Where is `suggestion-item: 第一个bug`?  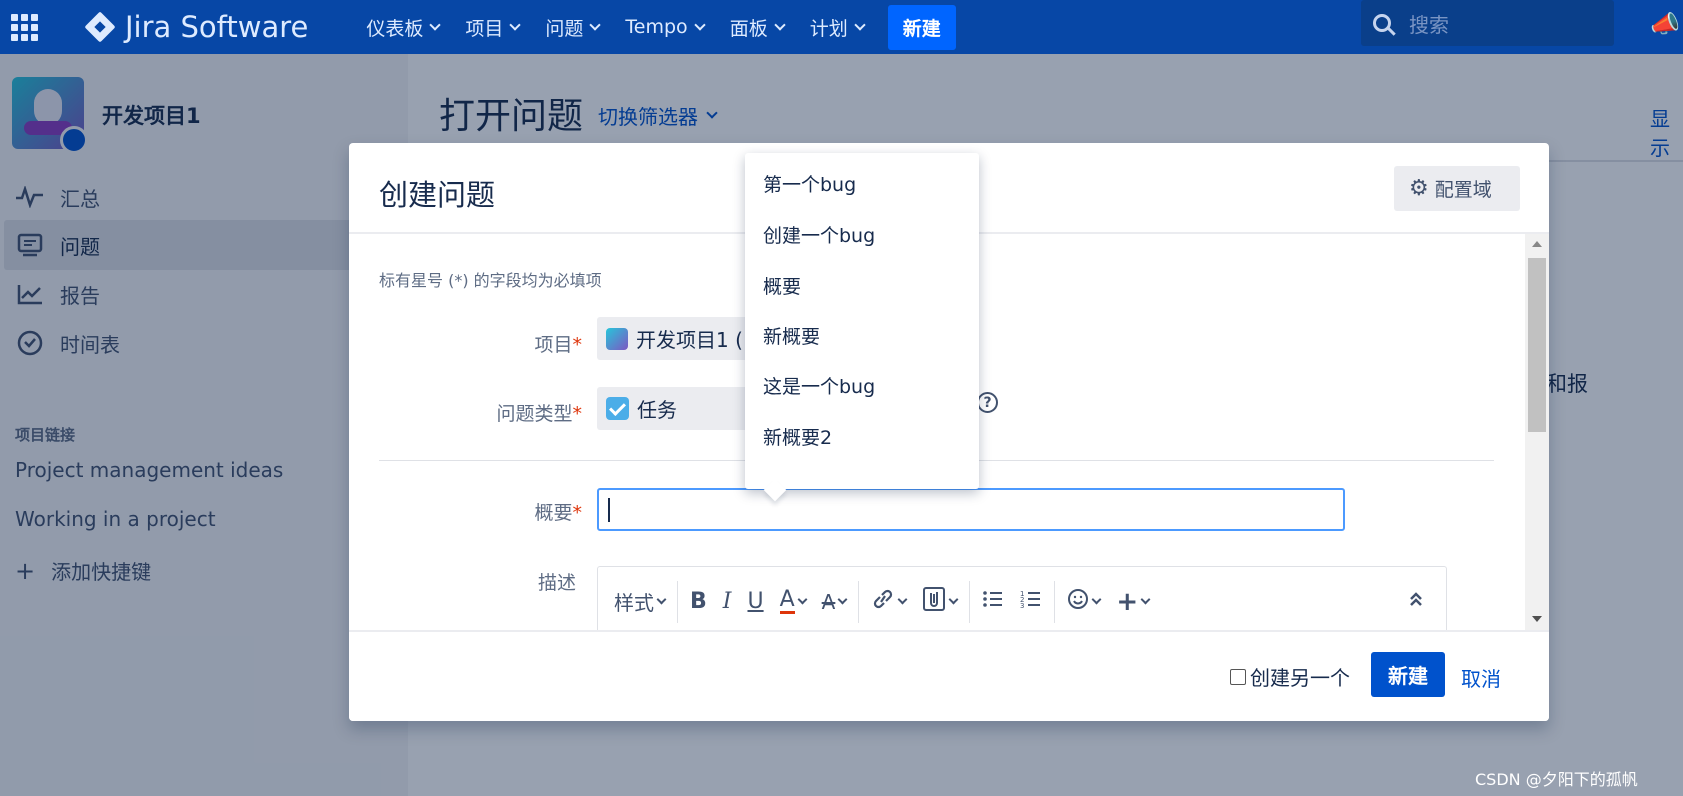 suggestion-item: 第一个bug is located at coordinates (809, 183).